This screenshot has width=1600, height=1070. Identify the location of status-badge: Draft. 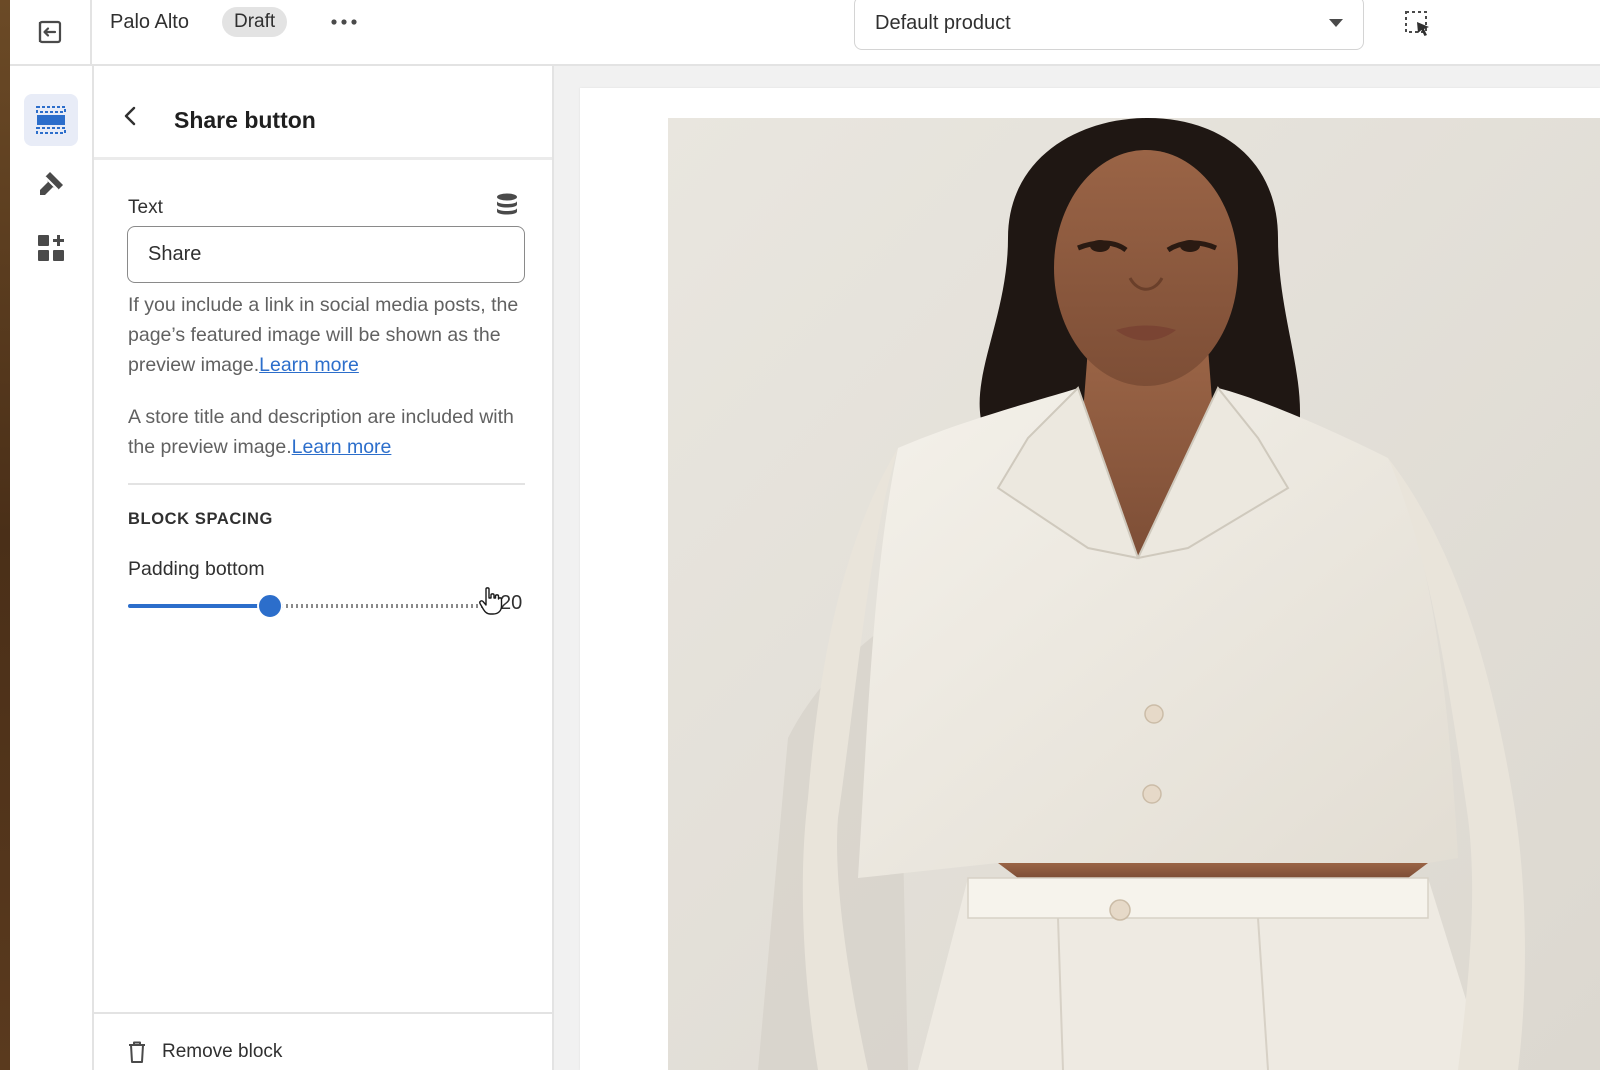
(255, 22).